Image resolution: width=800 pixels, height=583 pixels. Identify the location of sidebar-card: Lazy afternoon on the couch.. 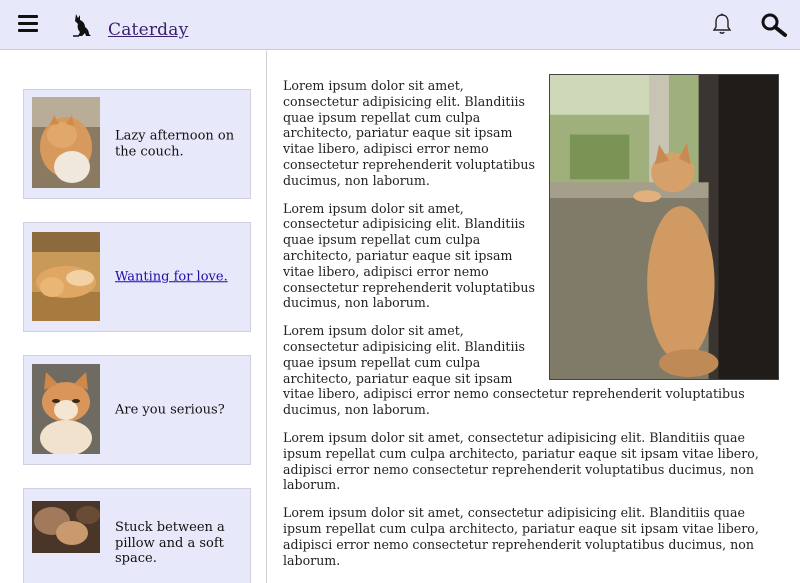
(137, 144).